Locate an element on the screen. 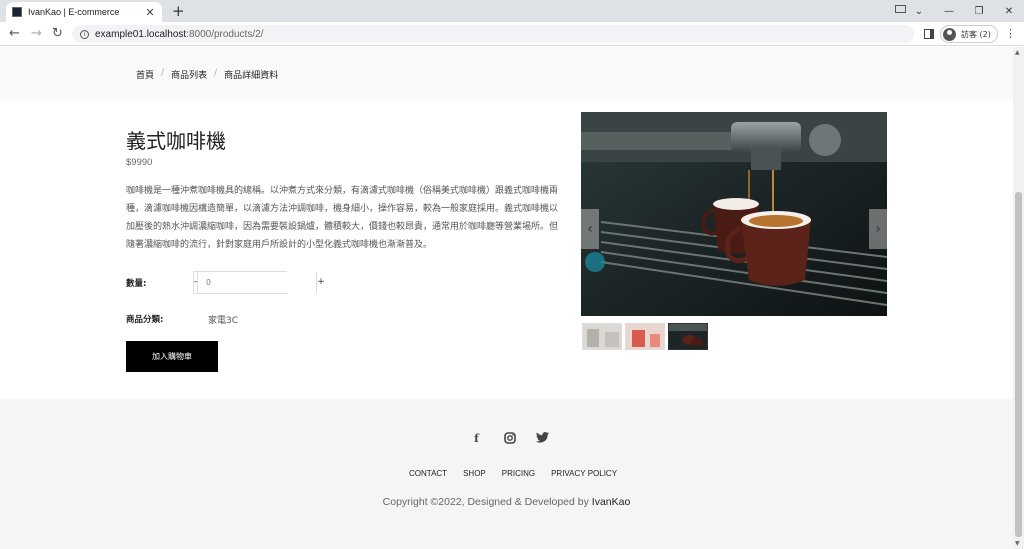  product-title: 義式咖啡機 is located at coordinates (176, 141).